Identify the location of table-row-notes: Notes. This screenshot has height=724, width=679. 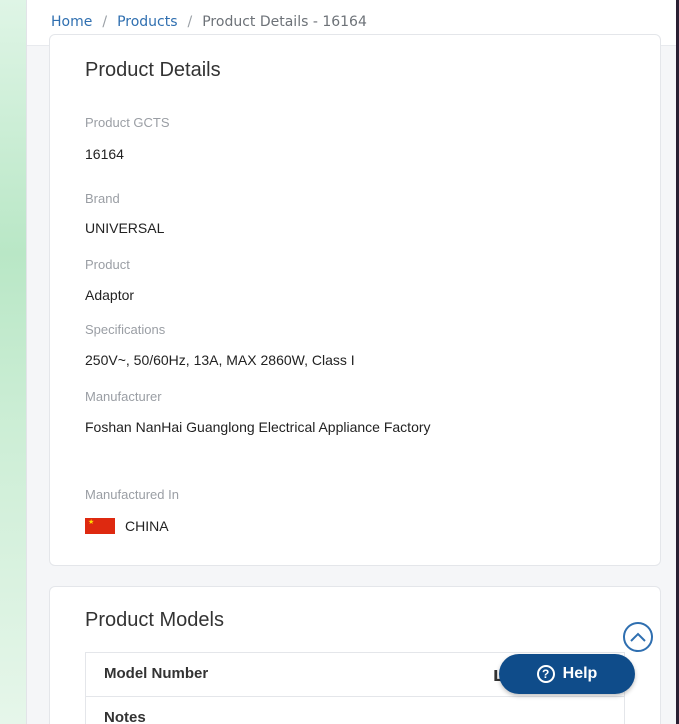
(355, 710).